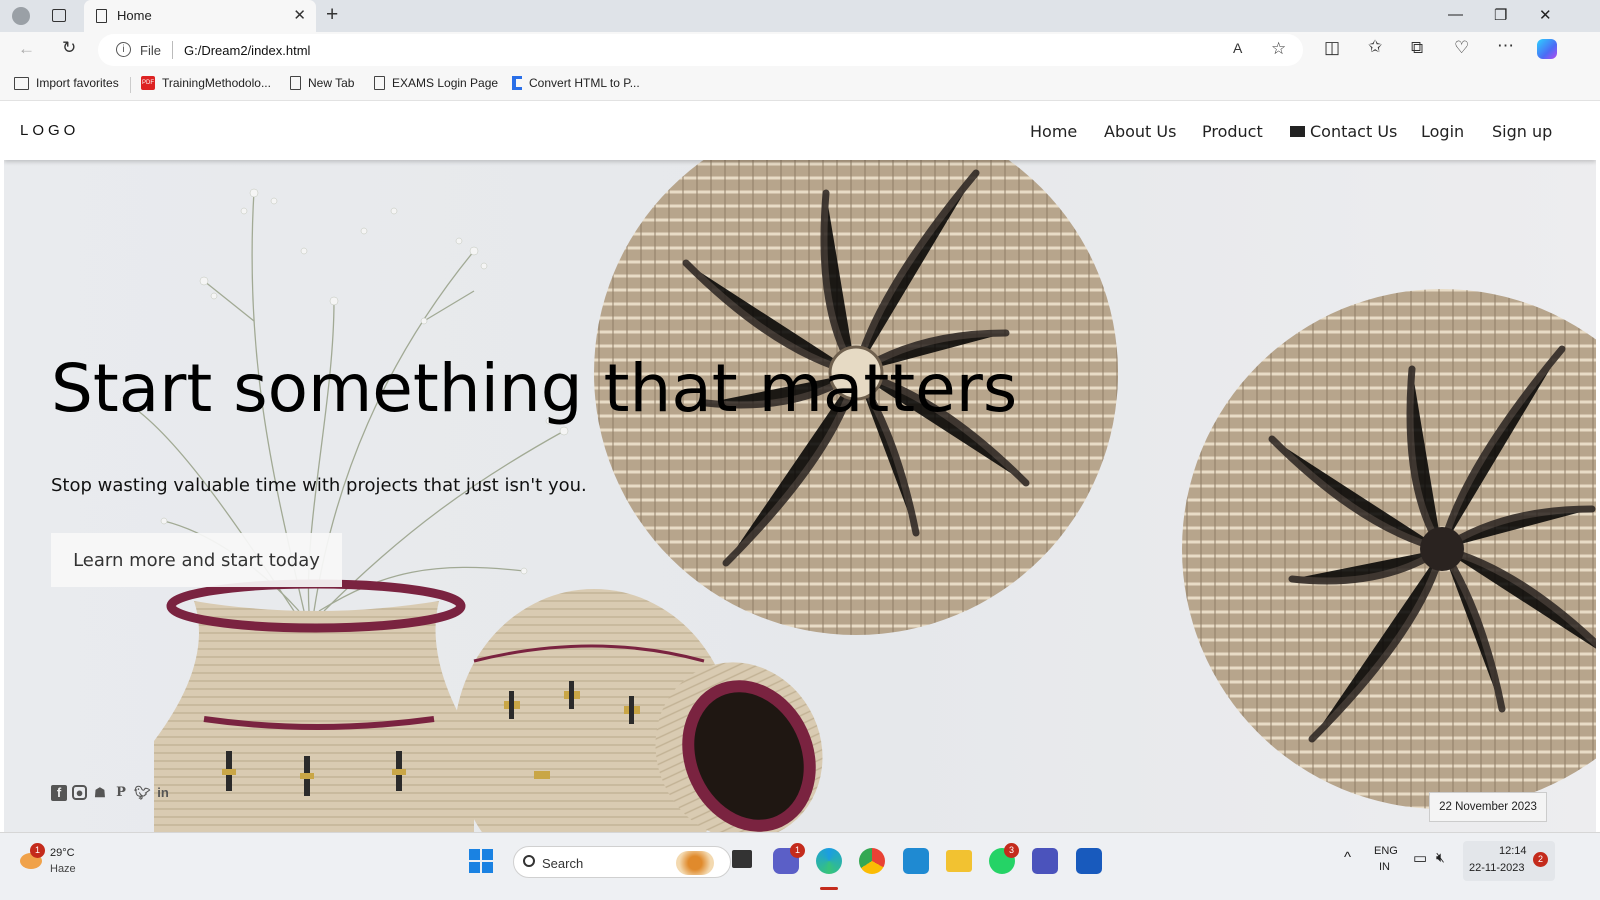  What do you see at coordinates (1497, 868) in the screenshot?
I see `clock-date: 22-11-2023` at bounding box center [1497, 868].